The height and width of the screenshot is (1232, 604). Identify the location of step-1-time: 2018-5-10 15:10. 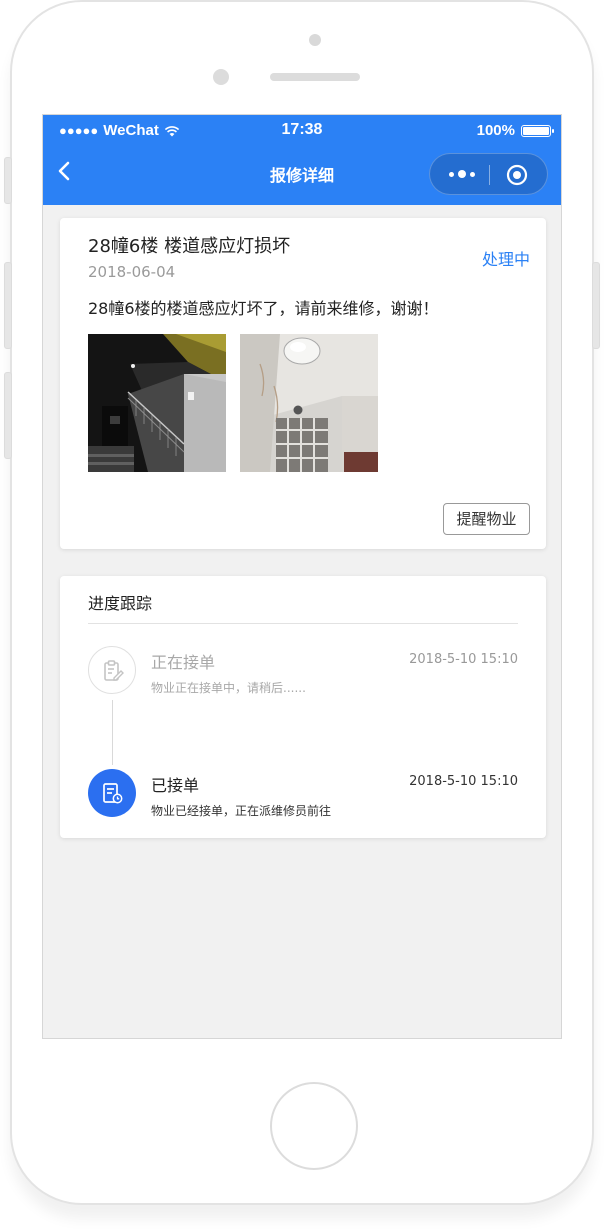
(463, 659).